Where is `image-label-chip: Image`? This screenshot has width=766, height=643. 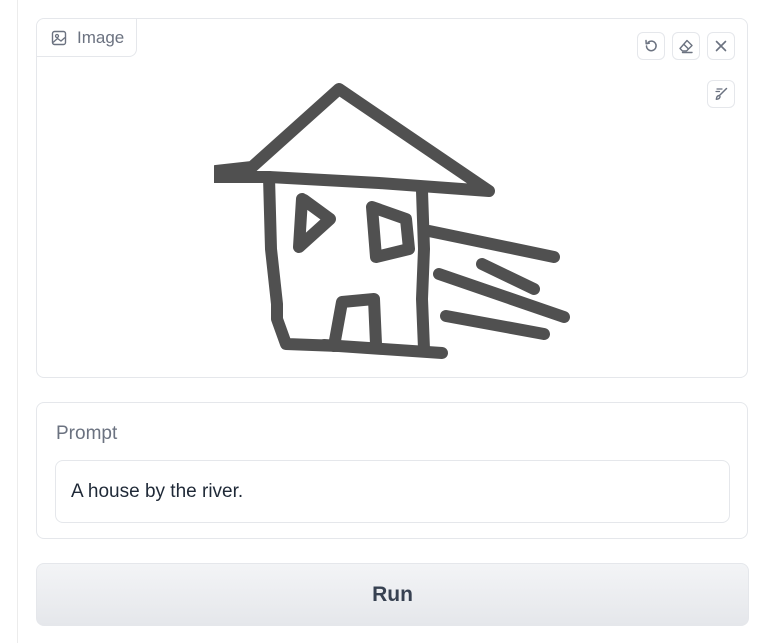 image-label-chip: Image is located at coordinates (87, 38).